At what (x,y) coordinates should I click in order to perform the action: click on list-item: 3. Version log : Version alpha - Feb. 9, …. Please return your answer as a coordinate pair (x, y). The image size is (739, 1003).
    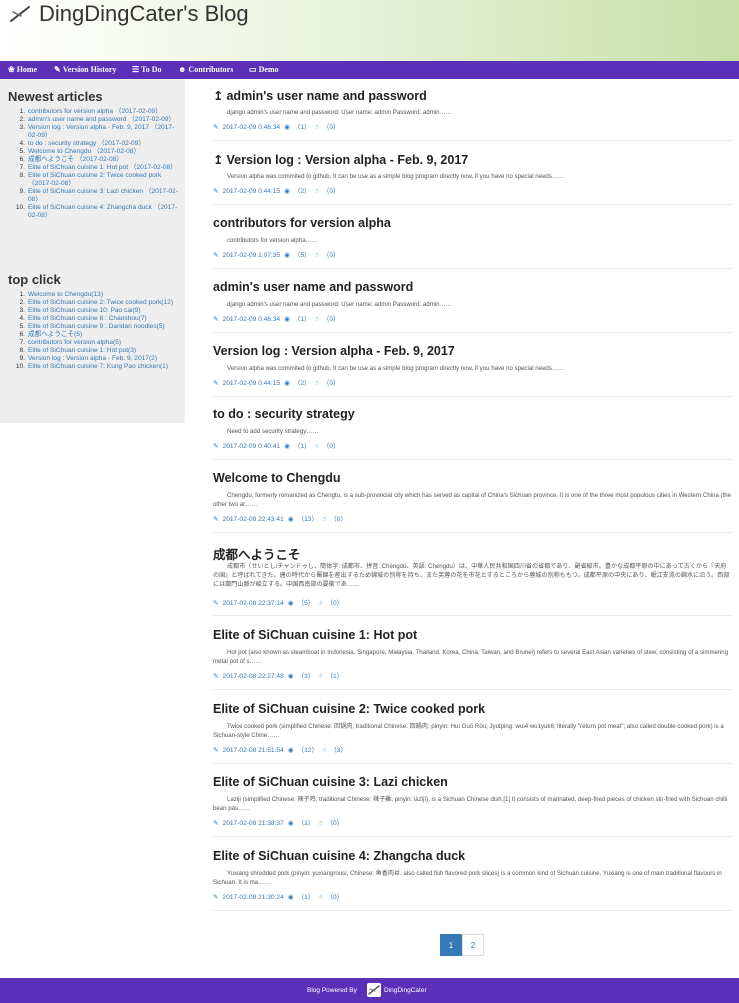
    Looking at the image, I should click on (94, 132).